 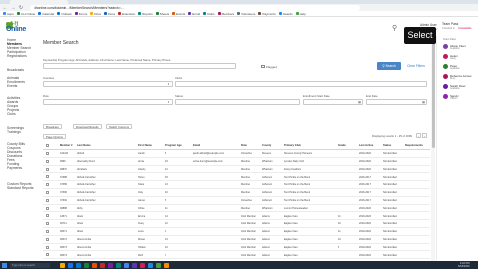 What do you see at coordinates (4, 265) in the screenshot?
I see `windows-start-icon` at bounding box center [4, 265].